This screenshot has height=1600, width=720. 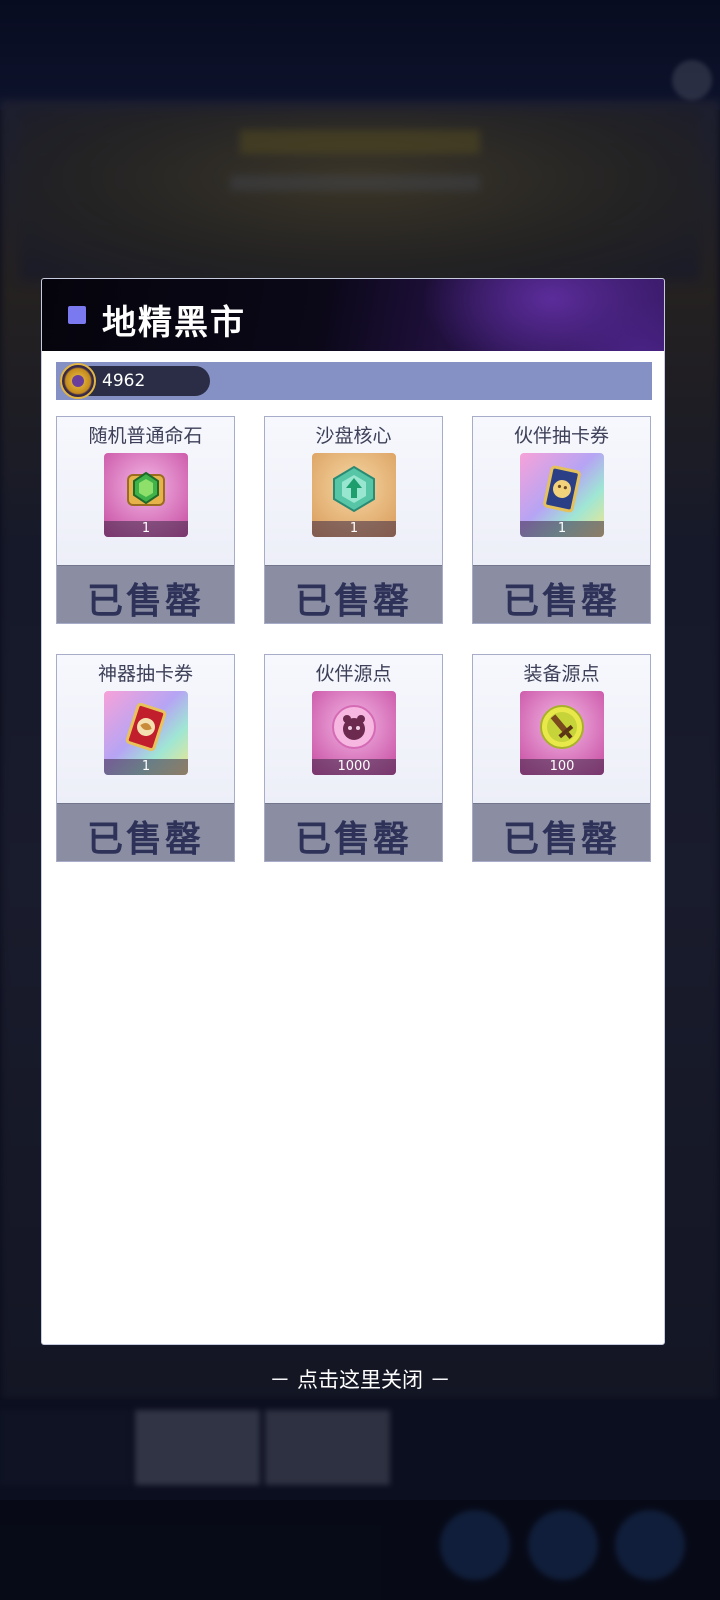 I want to click on item-name: 随机普通命石, so click(x=145, y=436).